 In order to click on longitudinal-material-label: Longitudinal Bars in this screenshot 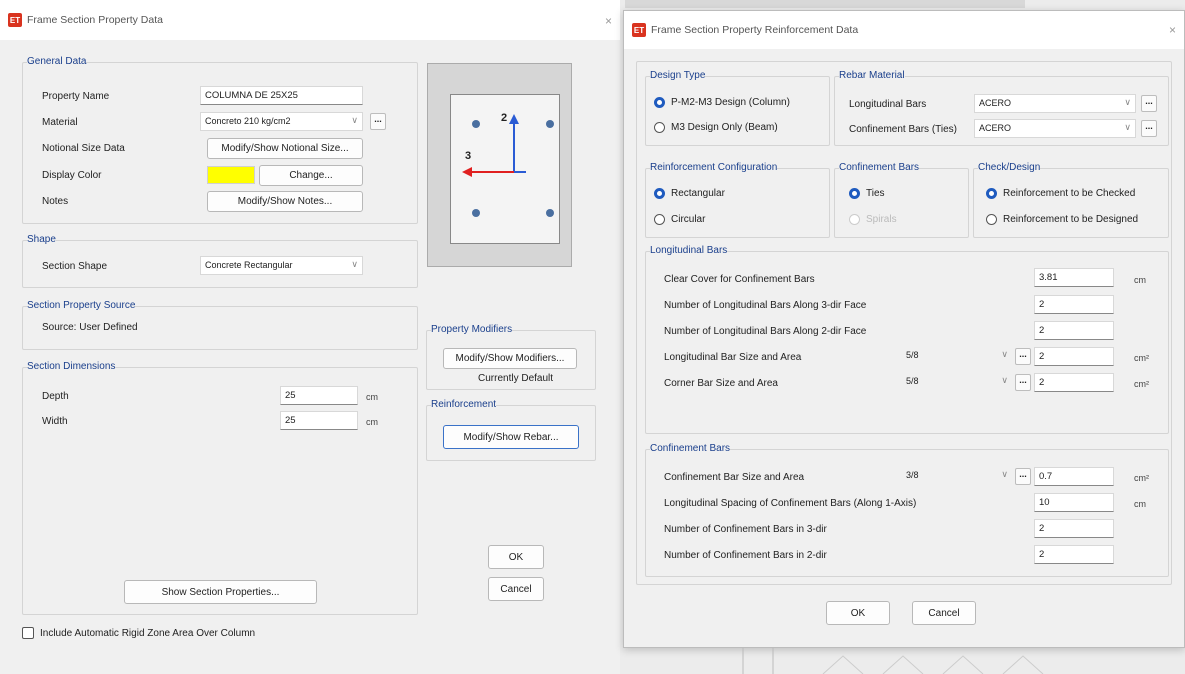, I will do `click(888, 104)`.